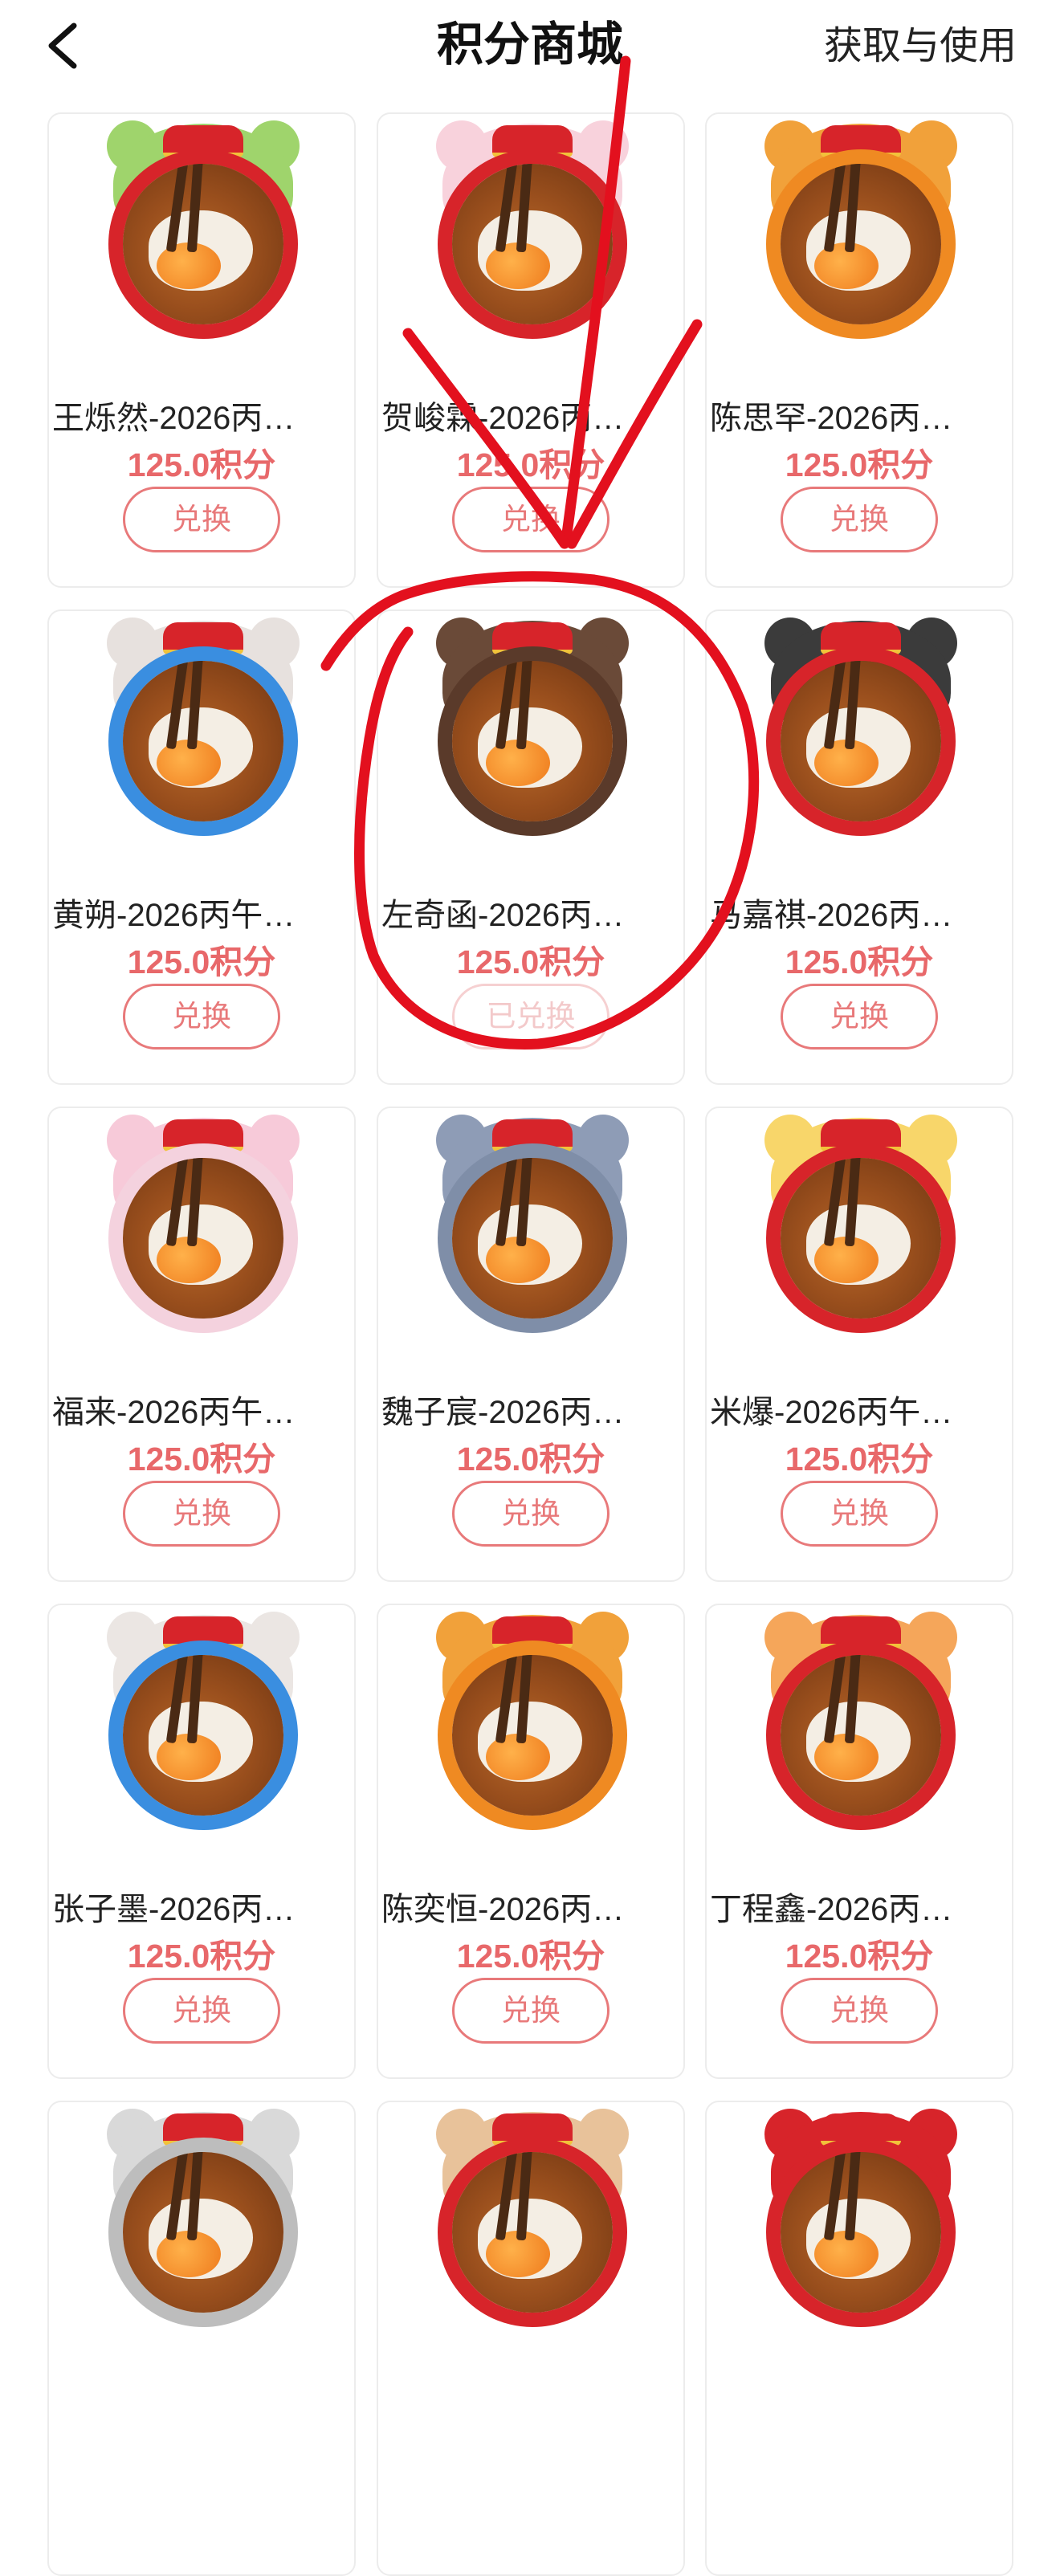 This screenshot has height=2576, width=1060. Describe the element at coordinates (920, 46) in the screenshot. I see `earn-and-use-link: 获取与使用` at that location.